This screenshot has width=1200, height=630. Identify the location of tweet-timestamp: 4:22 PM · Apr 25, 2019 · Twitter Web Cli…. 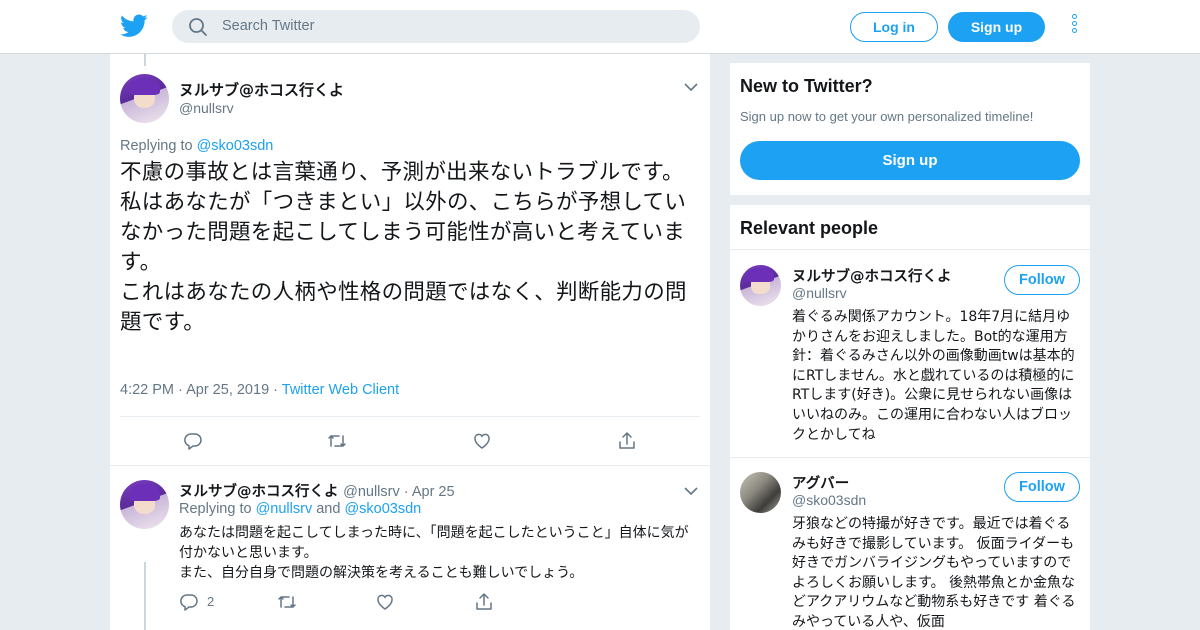
(260, 390).